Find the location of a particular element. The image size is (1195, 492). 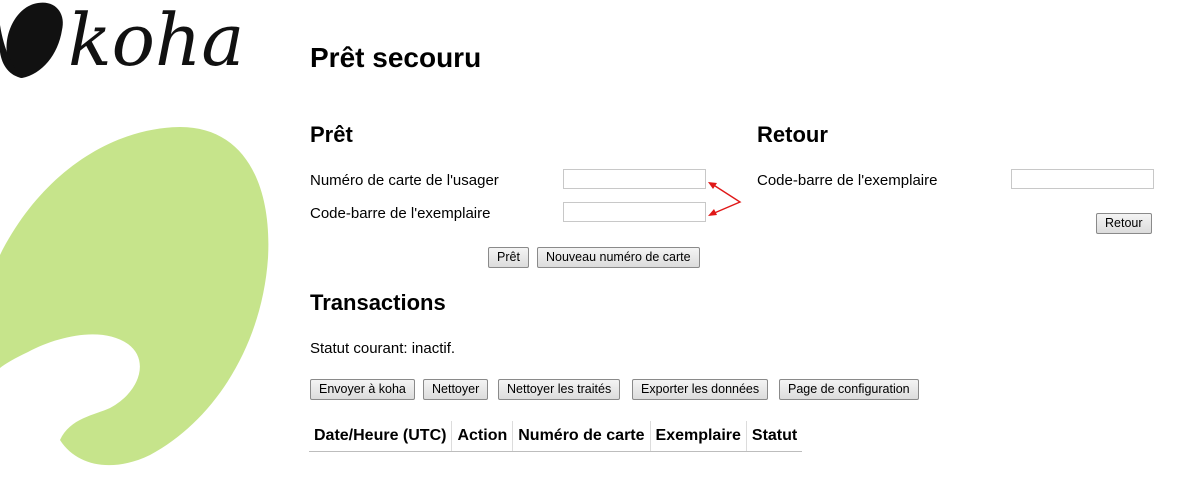

checkin-barcode-input is located at coordinates (1082, 179).